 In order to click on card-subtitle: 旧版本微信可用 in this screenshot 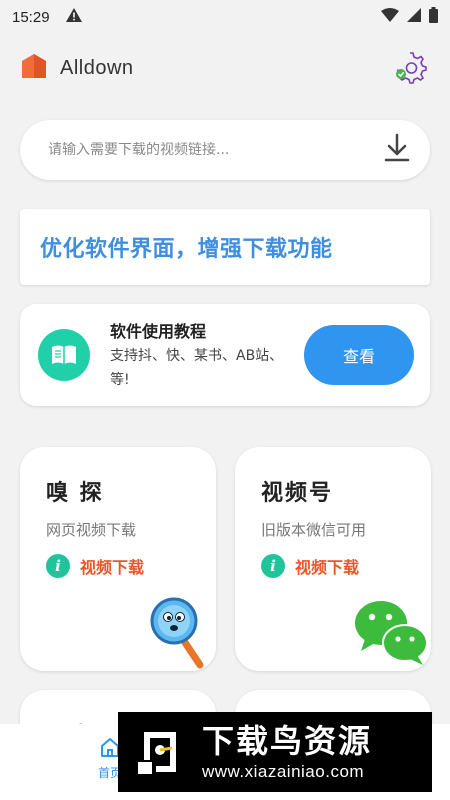, I will do `click(314, 530)`.